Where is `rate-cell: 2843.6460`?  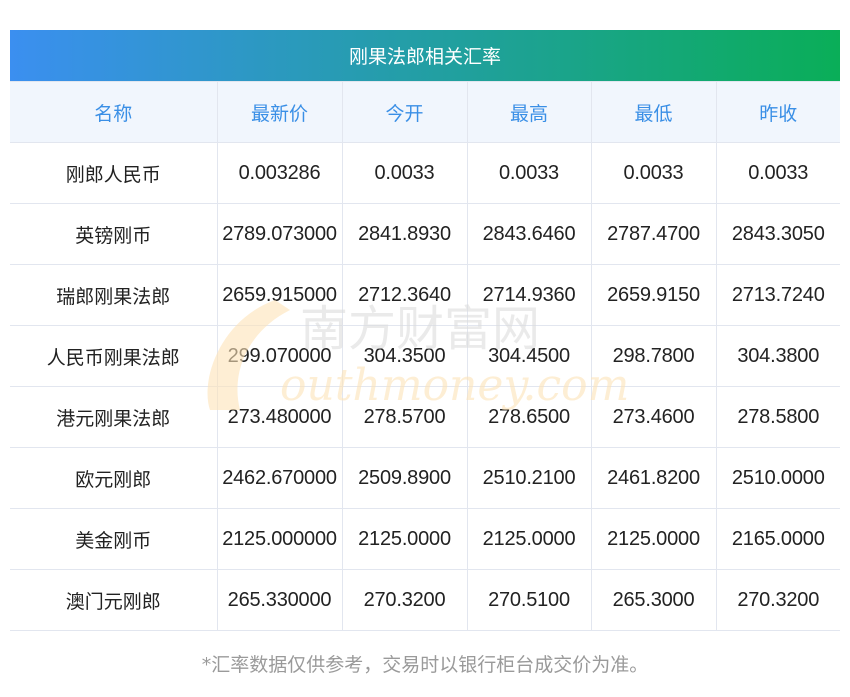
rate-cell: 2843.6460 is located at coordinates (529, 234).